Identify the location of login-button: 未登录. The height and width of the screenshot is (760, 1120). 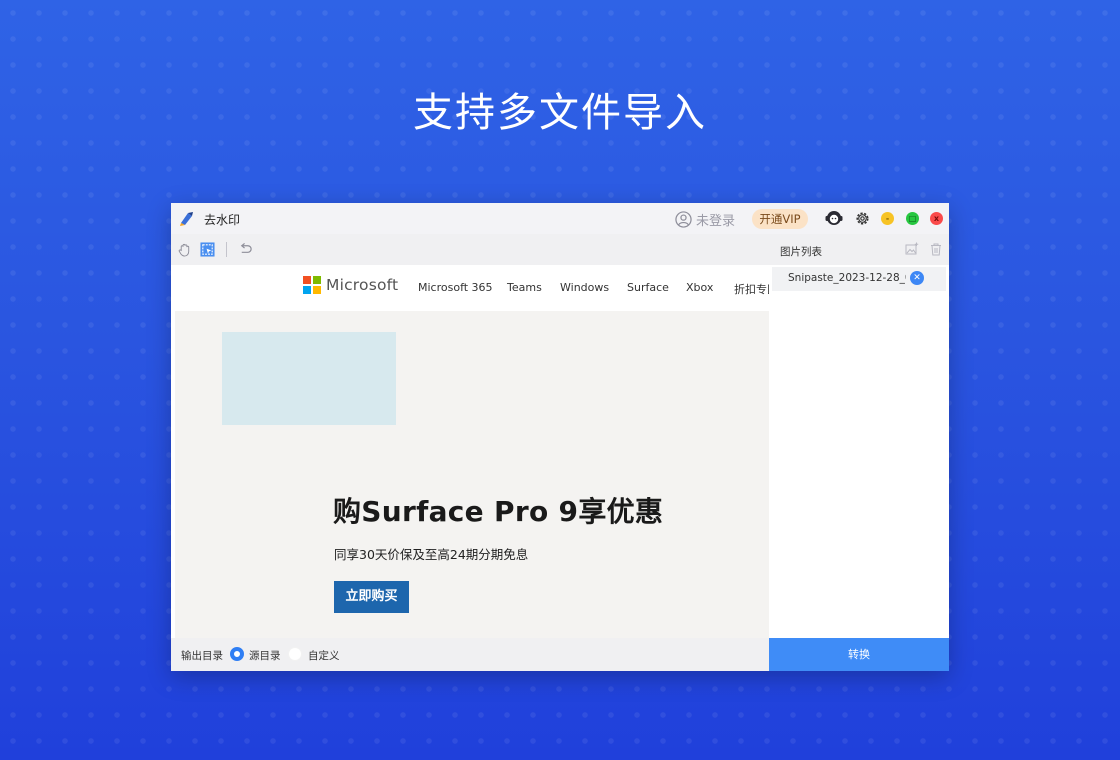
(705, 219).